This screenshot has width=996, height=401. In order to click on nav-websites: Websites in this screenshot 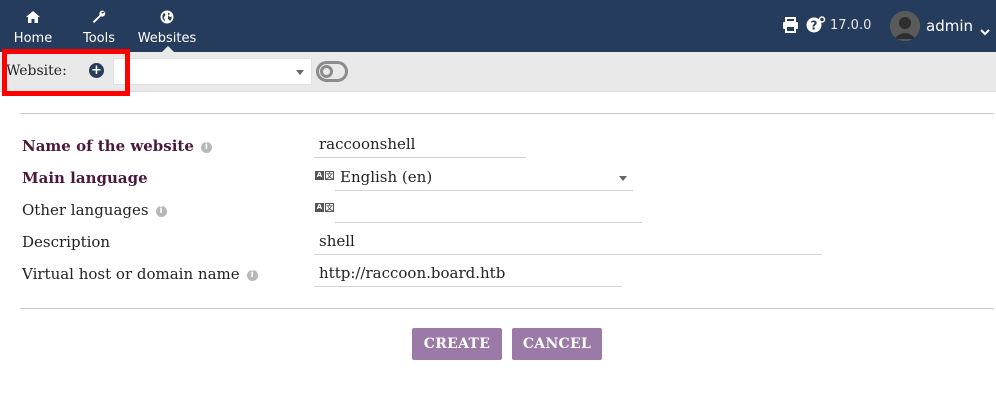, I will do `click(167, 26)`.